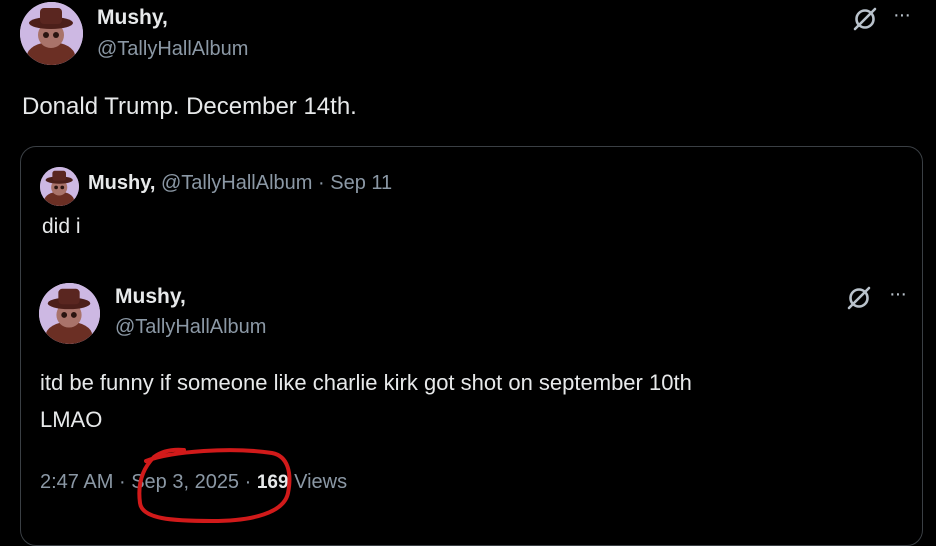 Image resolution: width=936 pixels, height=546 pixels. I want to click on tweet-date: Sep 11, so click(361, 183).